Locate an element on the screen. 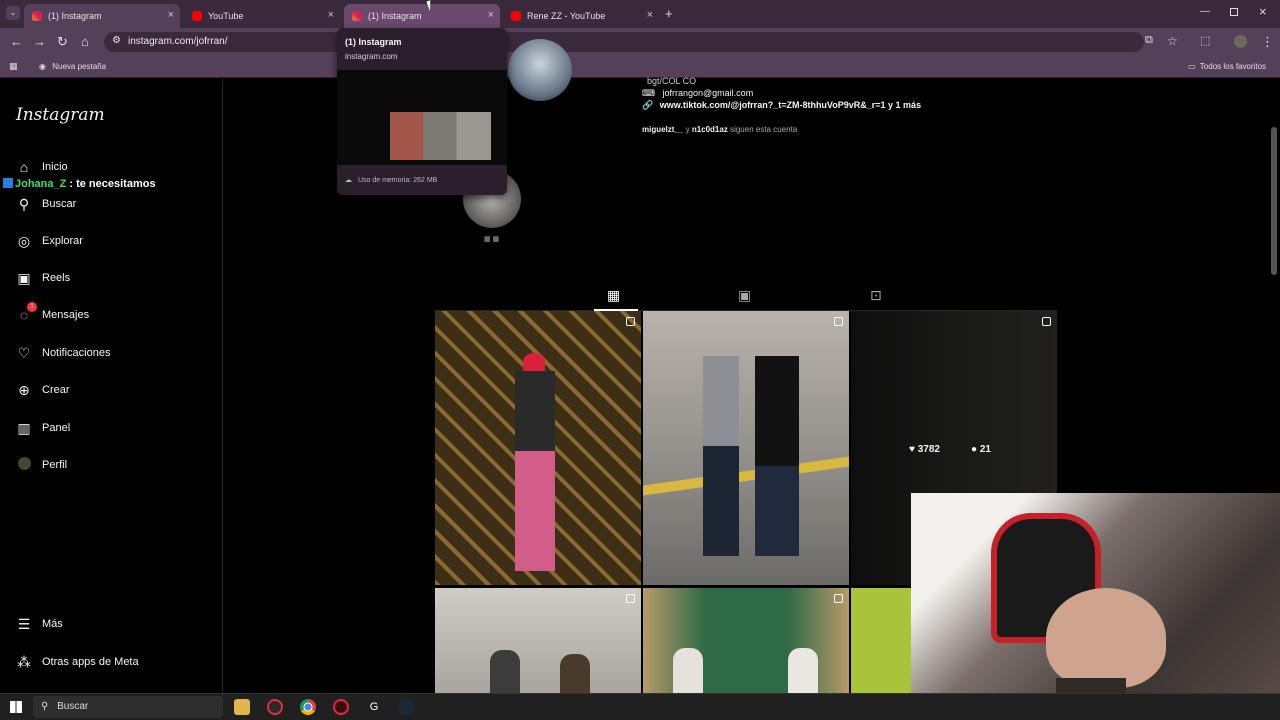  sidebar-item-mensajes: ◌ 1 Mensajes is located at coordinates (53, 314).